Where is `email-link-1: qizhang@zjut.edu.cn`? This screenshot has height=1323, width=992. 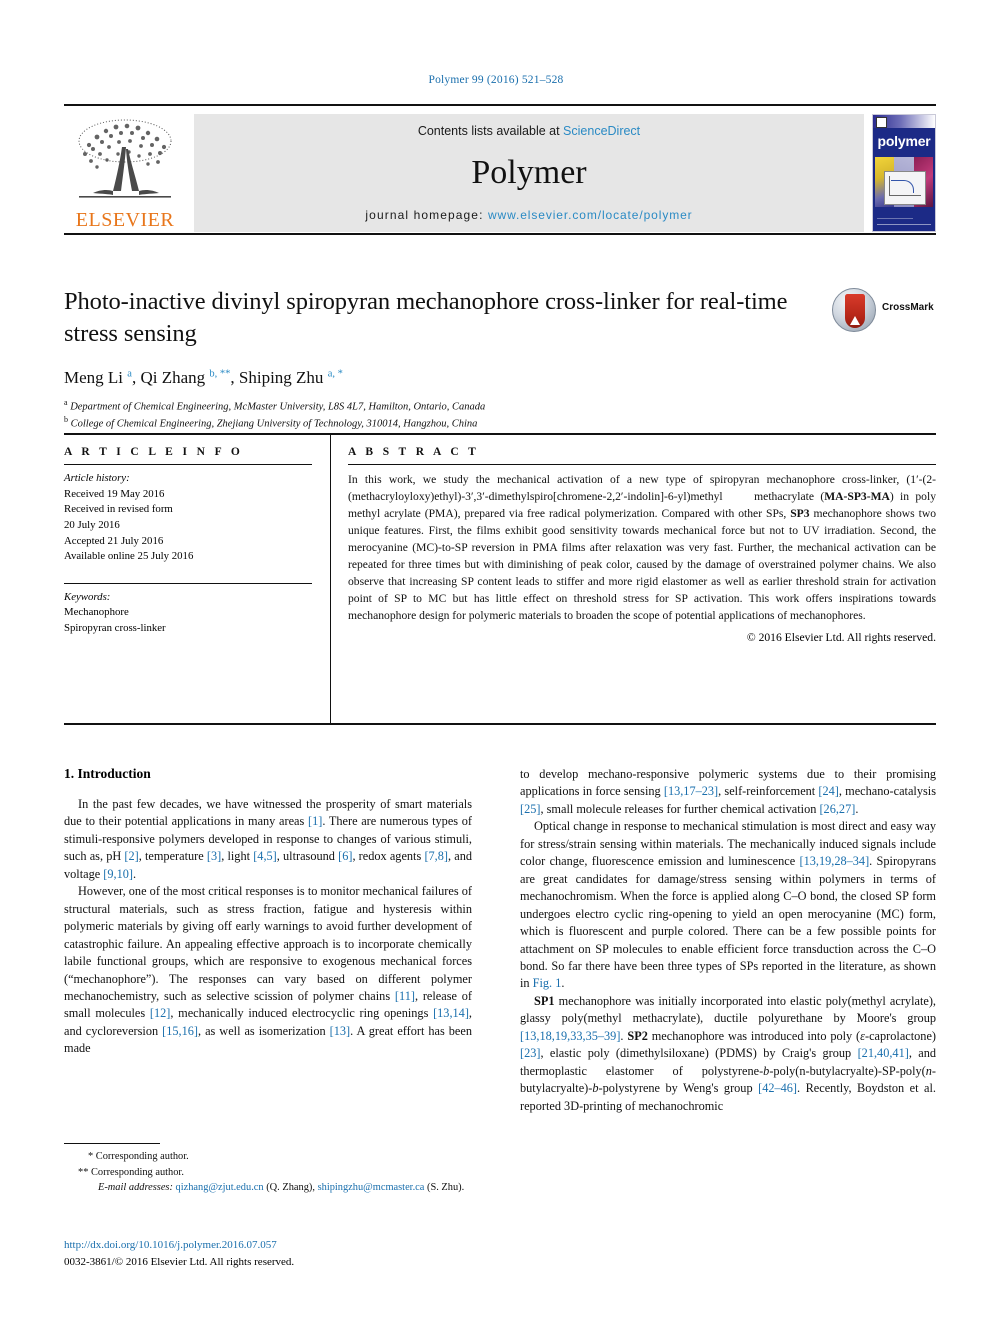
email-link-1: qizhang@zjut.edu.cn is located at coordinates (220, 1187).